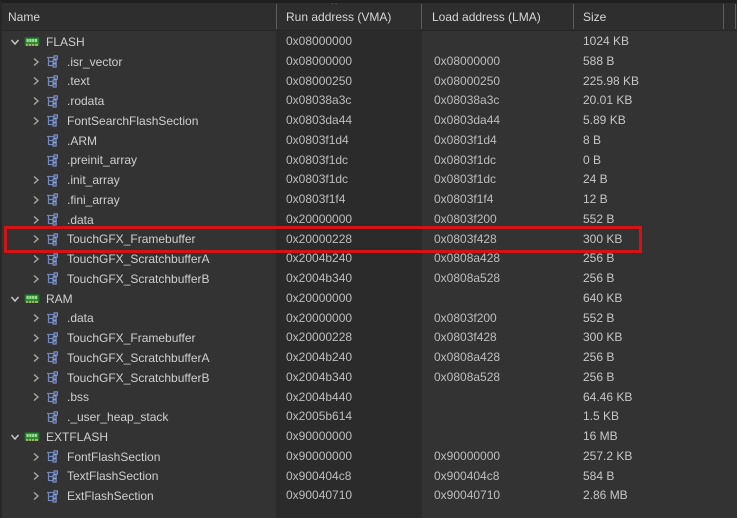 Image resolution: width=737 pixels, height=518 pixels. I want to click on row-load-address: 0x08000000, so click(467, 60).